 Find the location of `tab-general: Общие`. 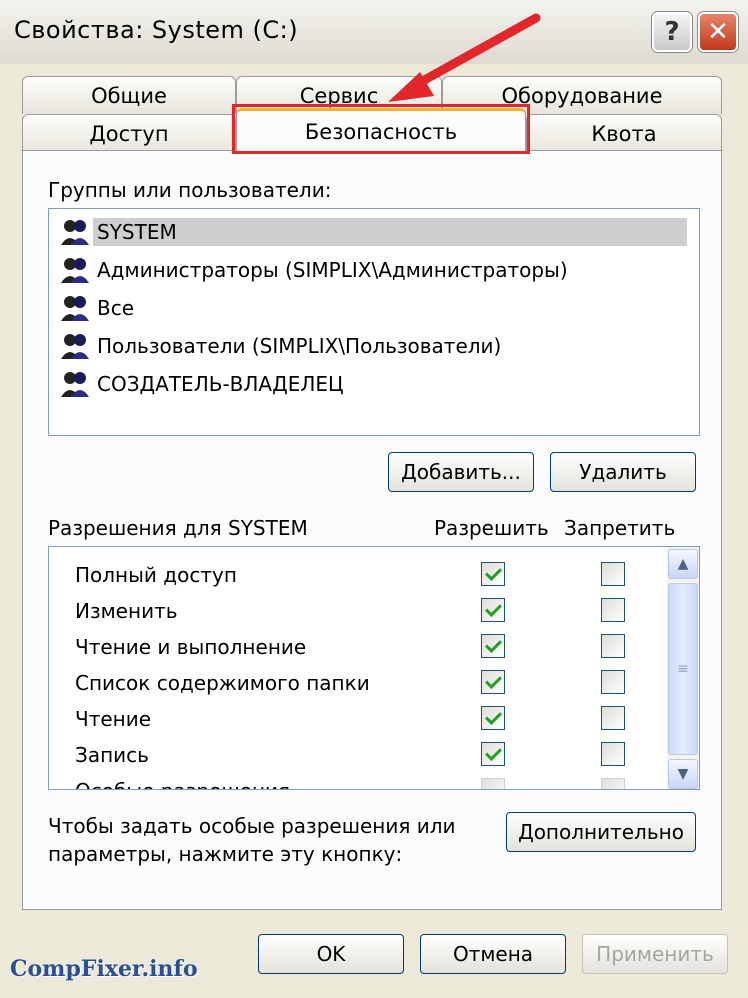

tab-general: Общие is located at coordinates (129, 95).